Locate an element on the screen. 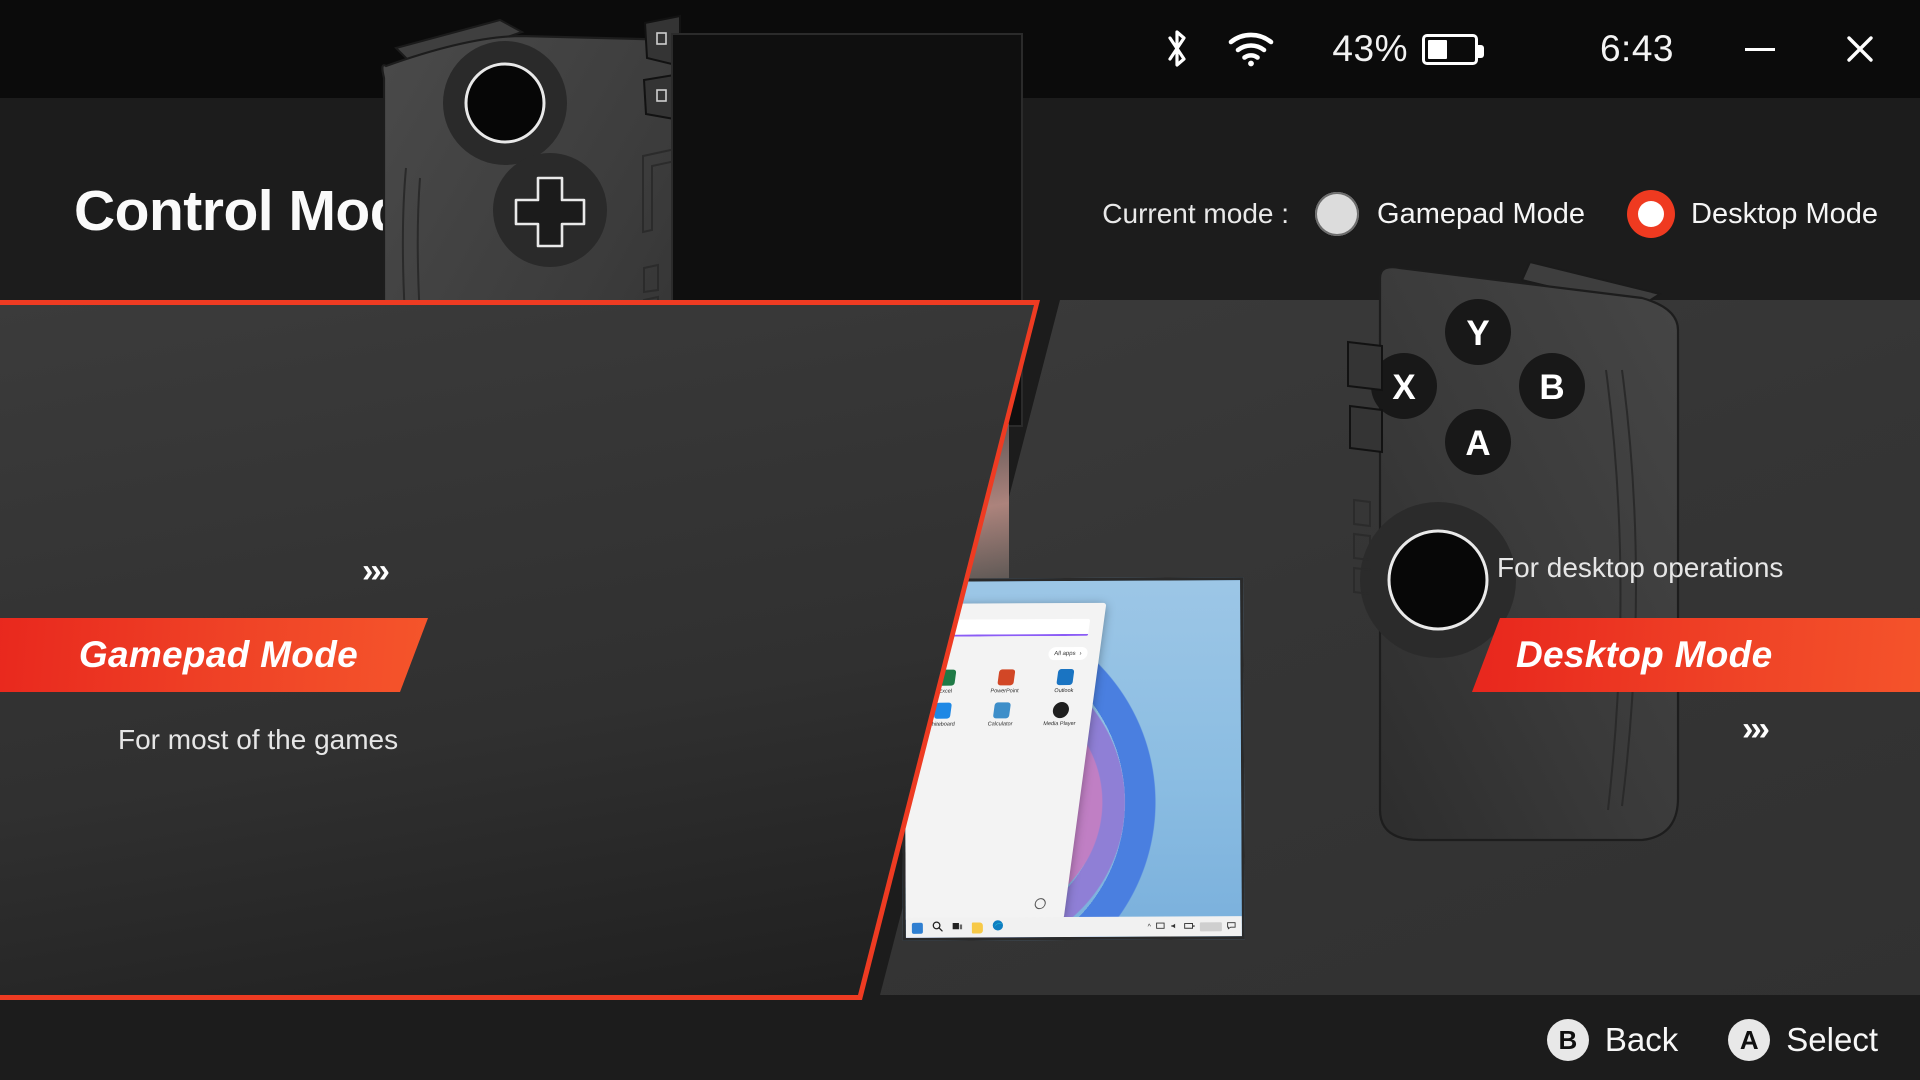 The height and width of the screenshot is (1080, 1920). taskbar-icons is located at coordinates (957, 927).